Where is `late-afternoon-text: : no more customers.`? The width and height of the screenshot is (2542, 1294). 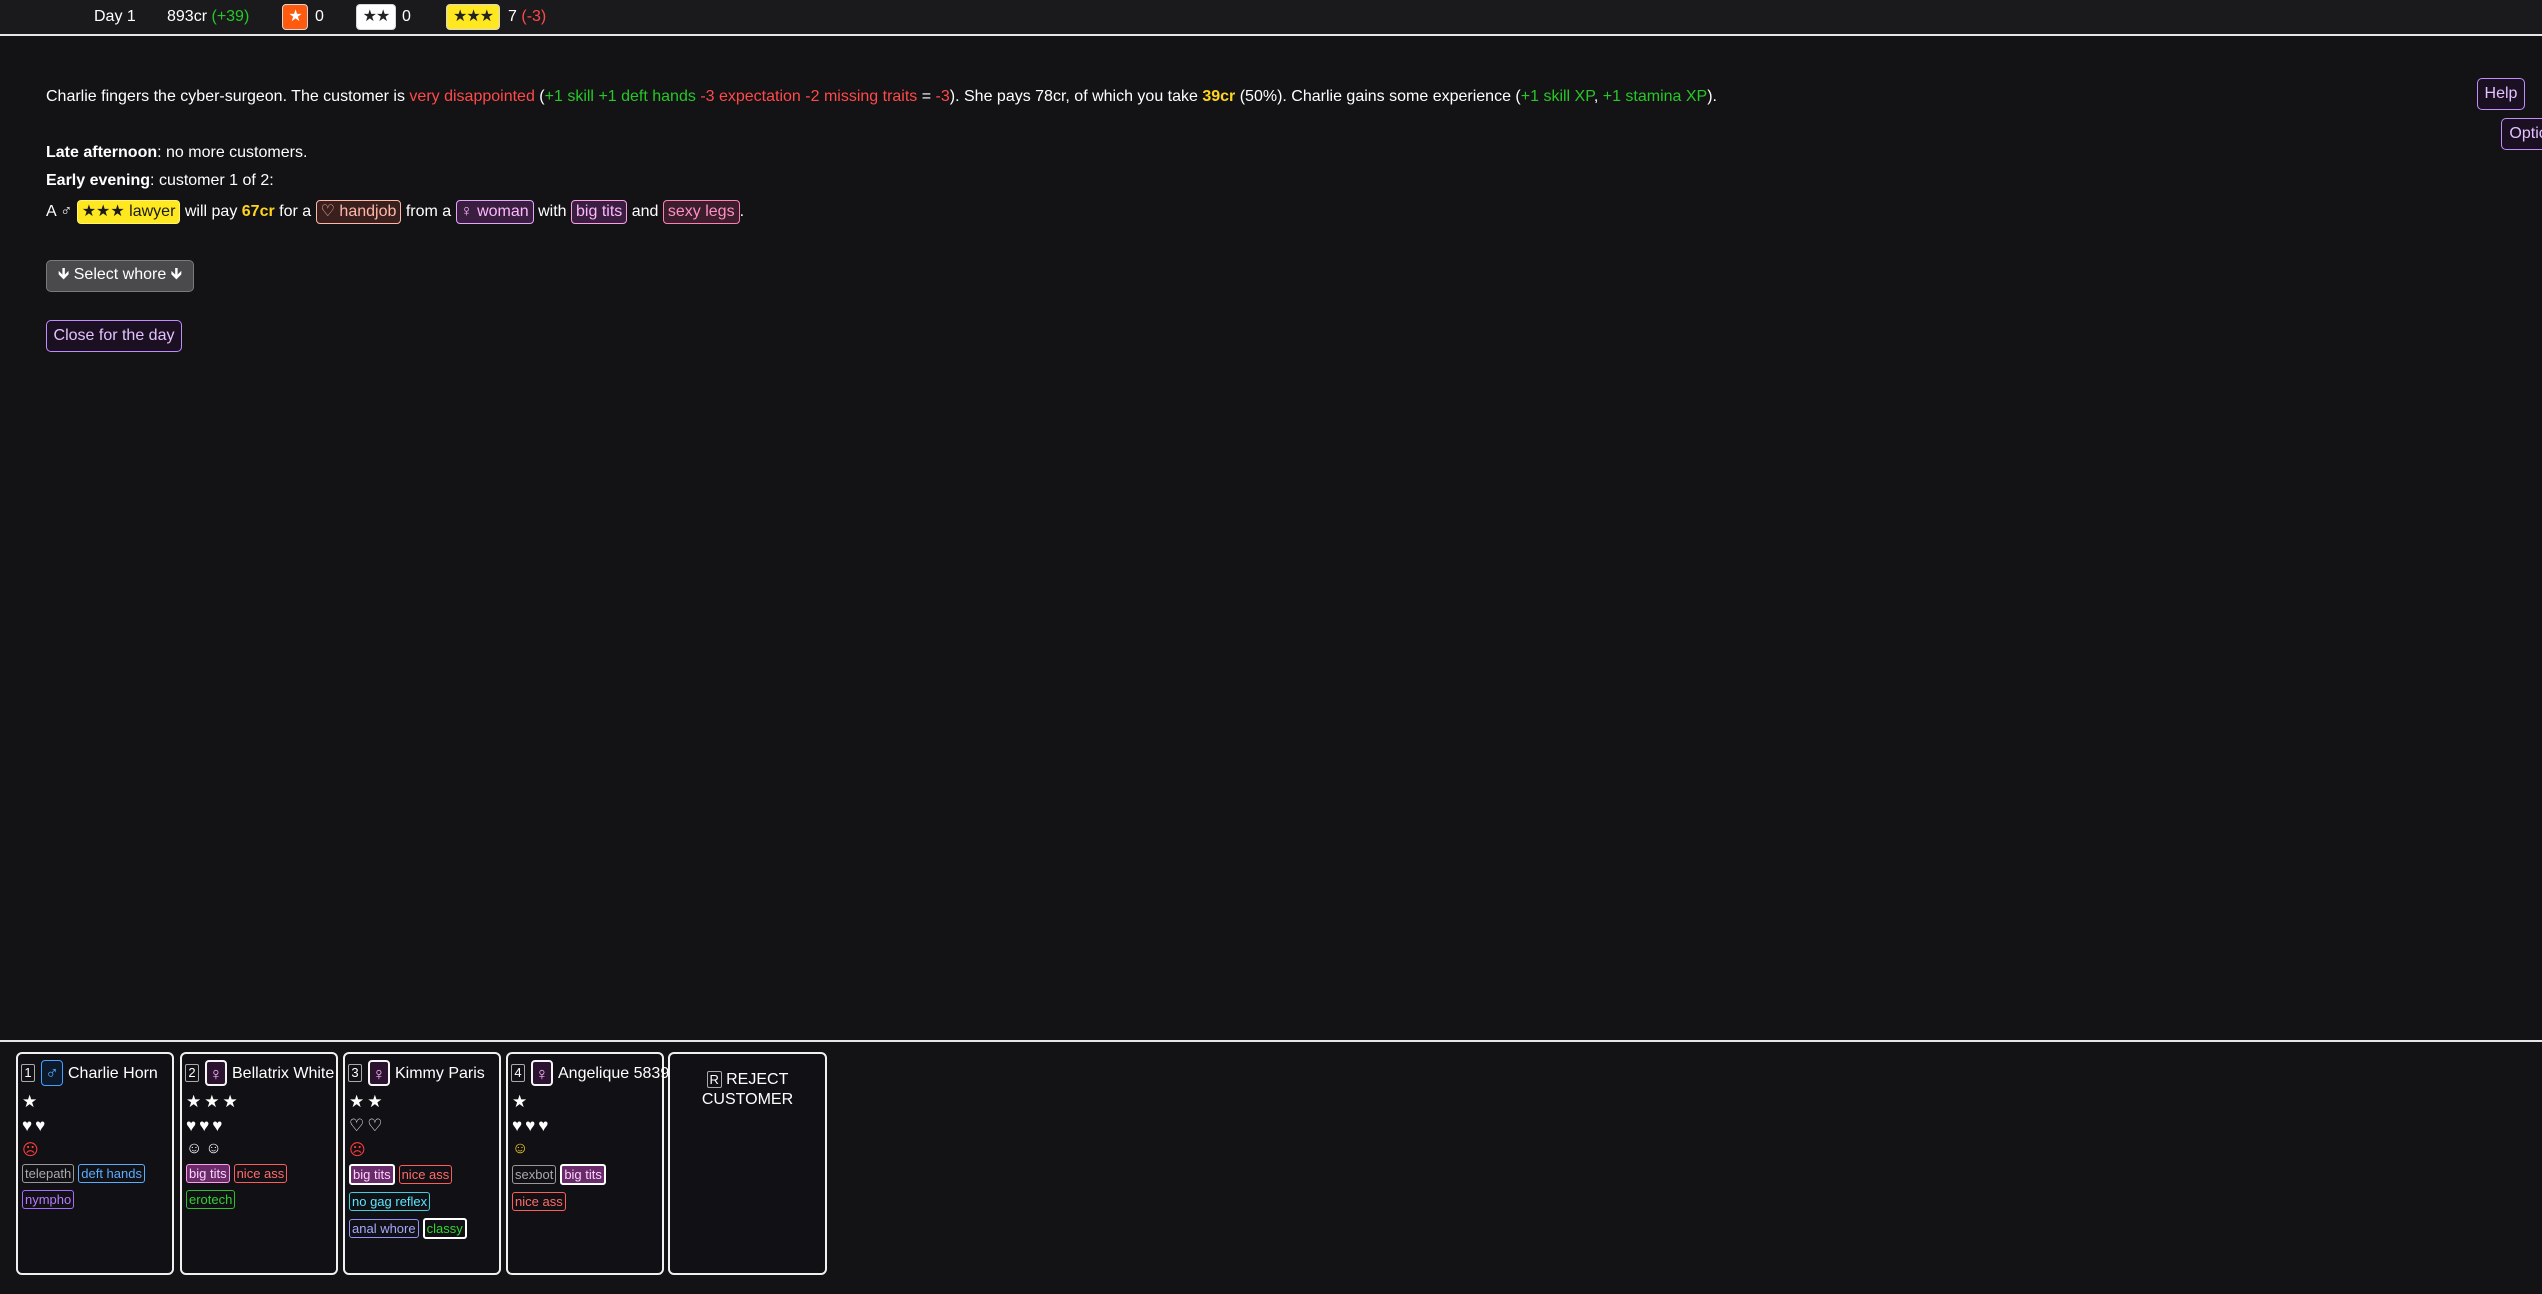 late-afternoon-text: : no more customers. is located at coordinates (232, 152).